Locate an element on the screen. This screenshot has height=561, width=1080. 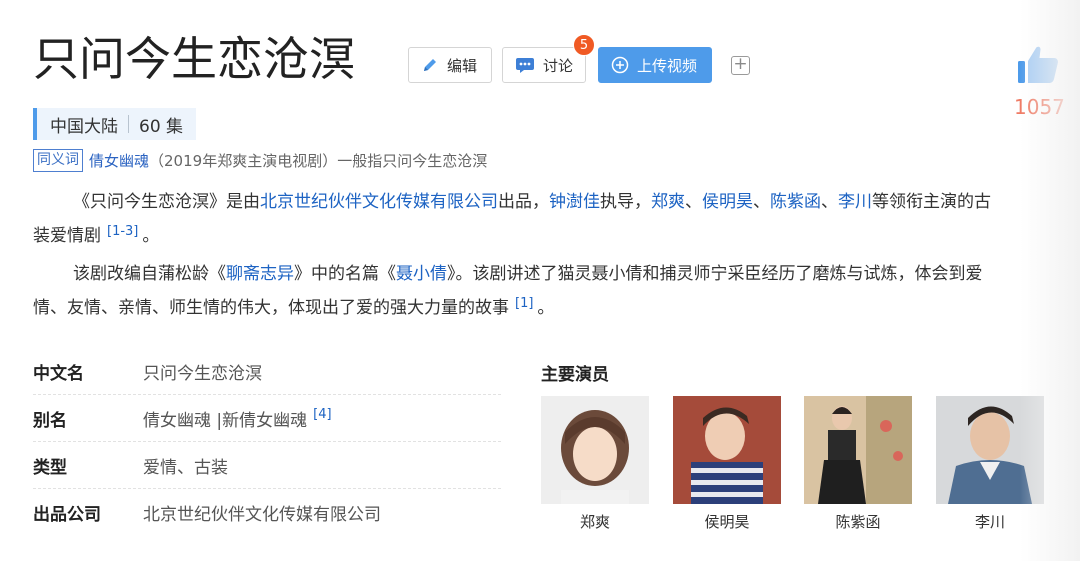
intro-paragraph-2-line-2: 情、友情、亲情、师生情的伟大，体现出了爱的强大力量的故事 [1] 。 is located at coordinates (293, 308).